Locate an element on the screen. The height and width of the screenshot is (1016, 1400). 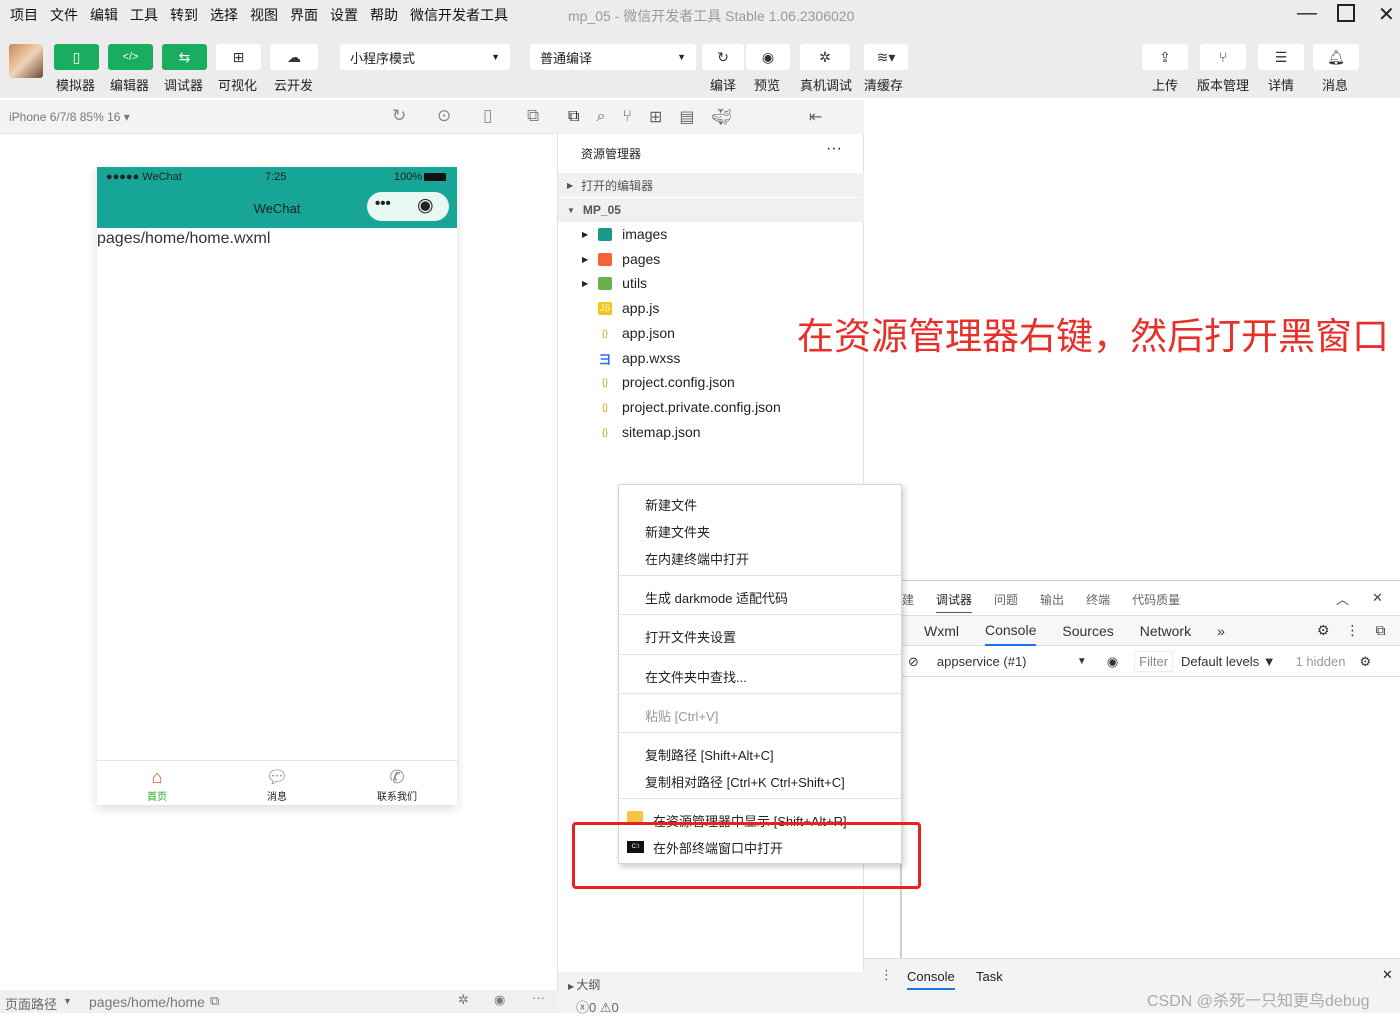
menu-open-builtin-terminal: 在内建终端中打开 is located at coordinates (697, 558).